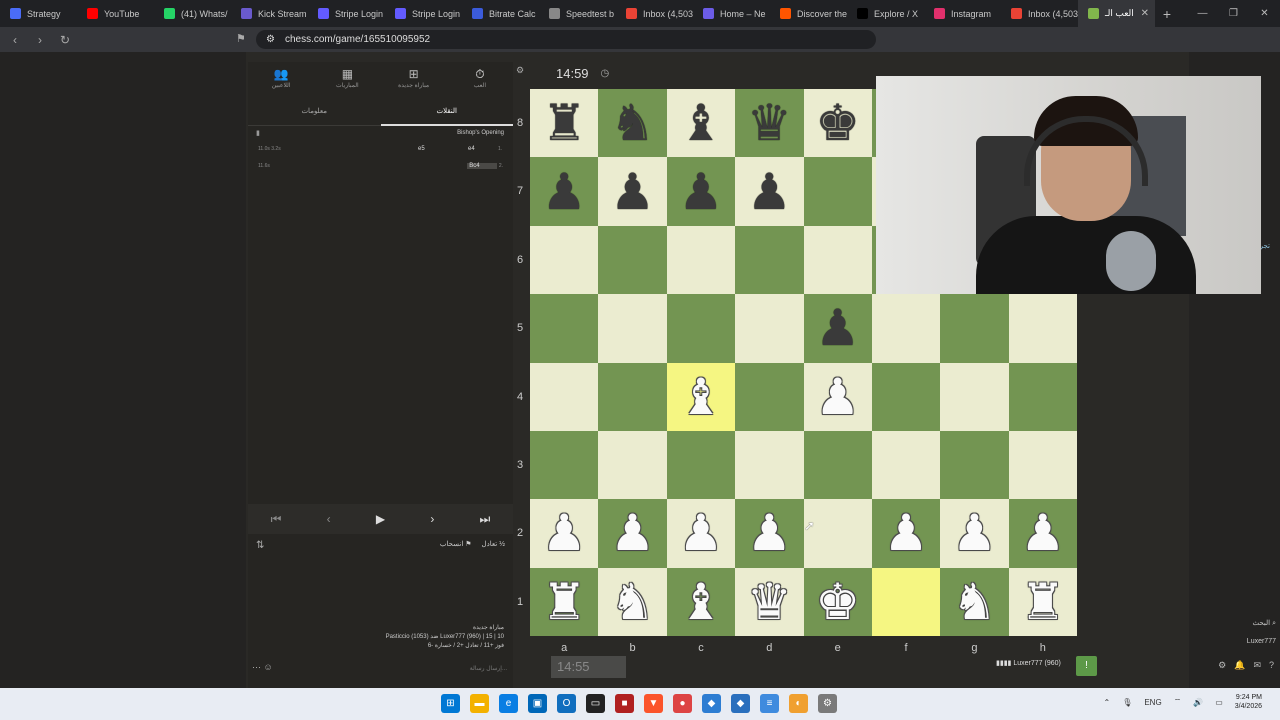  I want to click on play-icon: ▶, so click(380, 519).